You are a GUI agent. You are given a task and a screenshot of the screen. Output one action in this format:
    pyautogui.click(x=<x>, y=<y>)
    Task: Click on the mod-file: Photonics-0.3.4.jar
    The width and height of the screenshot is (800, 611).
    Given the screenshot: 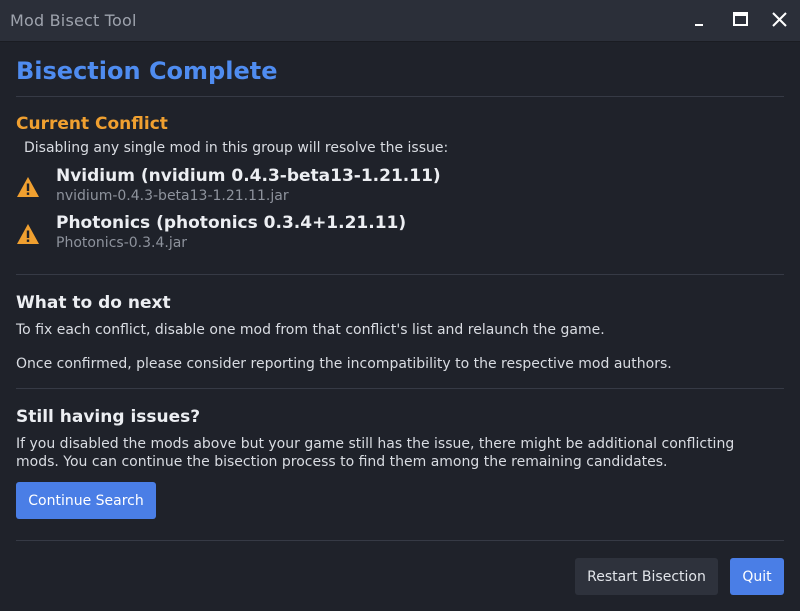 What is the action you would take?
    pyautogui.click(x=122, y=243)
    